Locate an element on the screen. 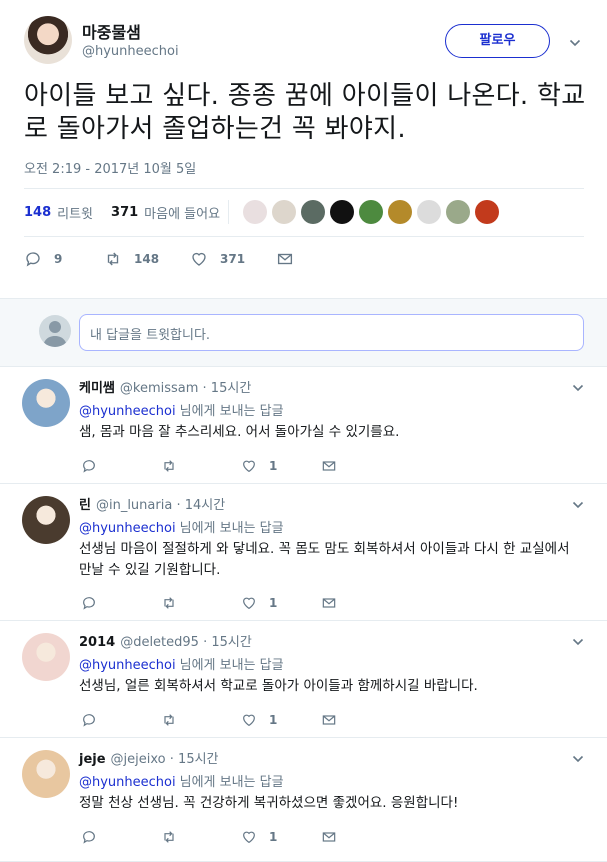 The image size is (607, 862). retweet-action: 148 is located at coordinates (147, 259).